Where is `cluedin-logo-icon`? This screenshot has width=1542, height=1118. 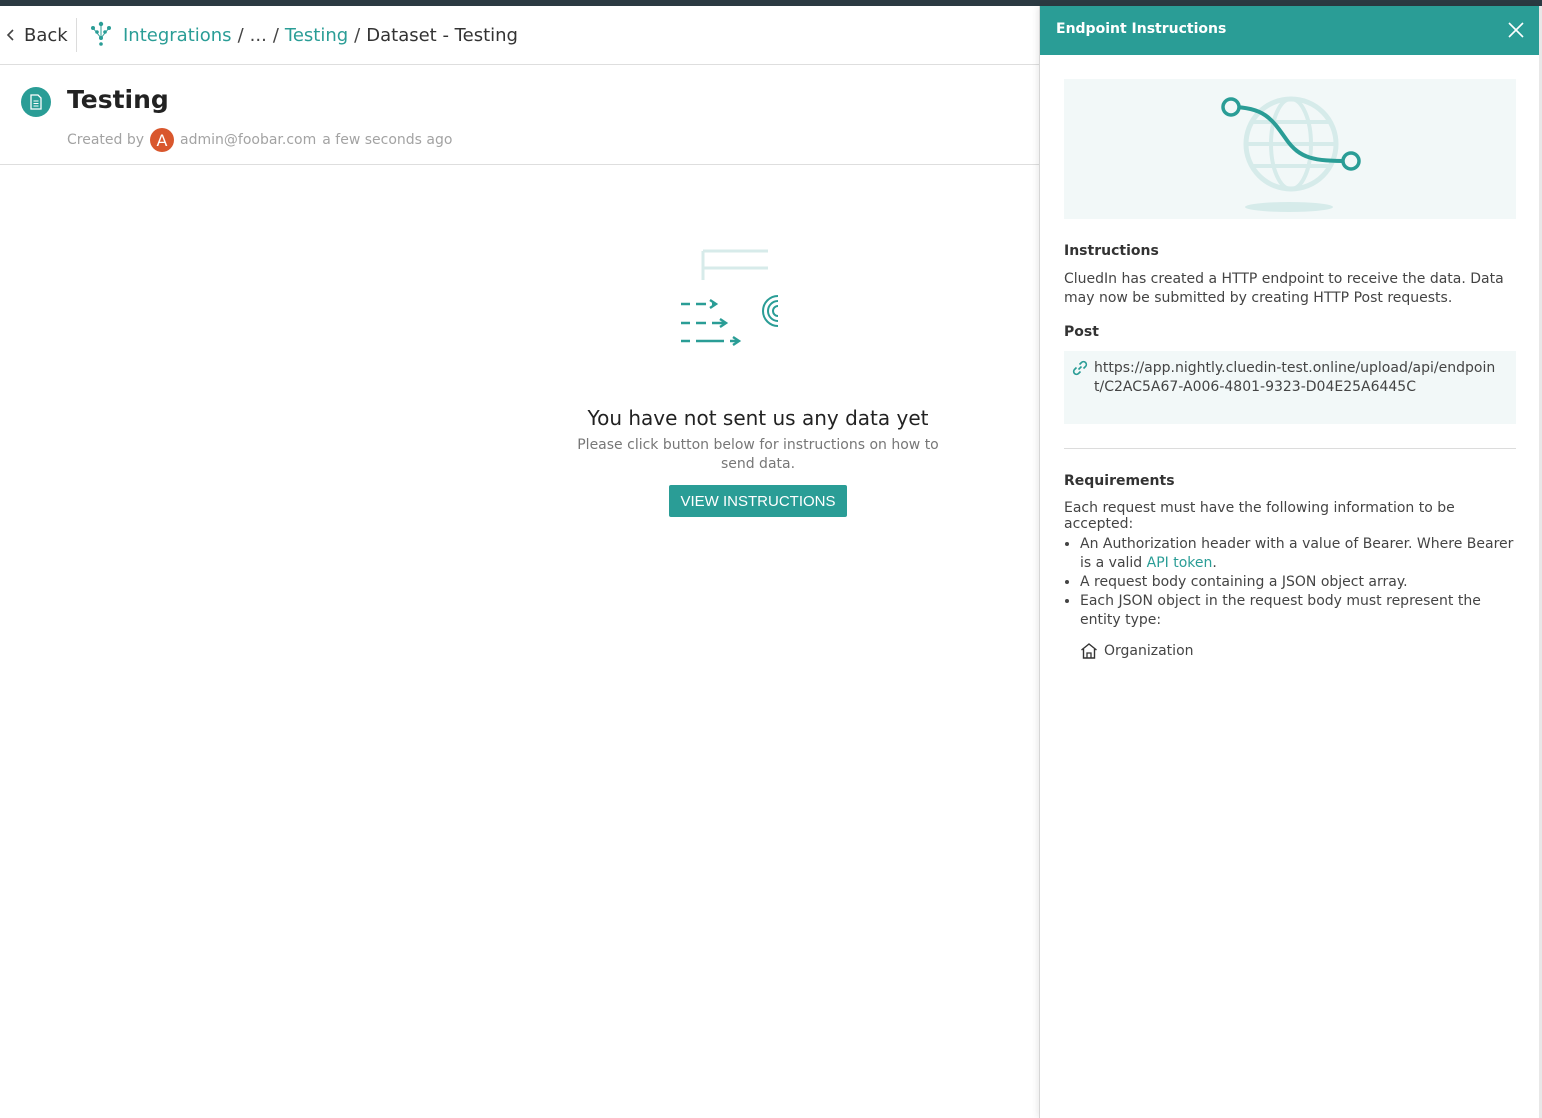
cluedin-logo-icon is located at coordinates (101, 34).